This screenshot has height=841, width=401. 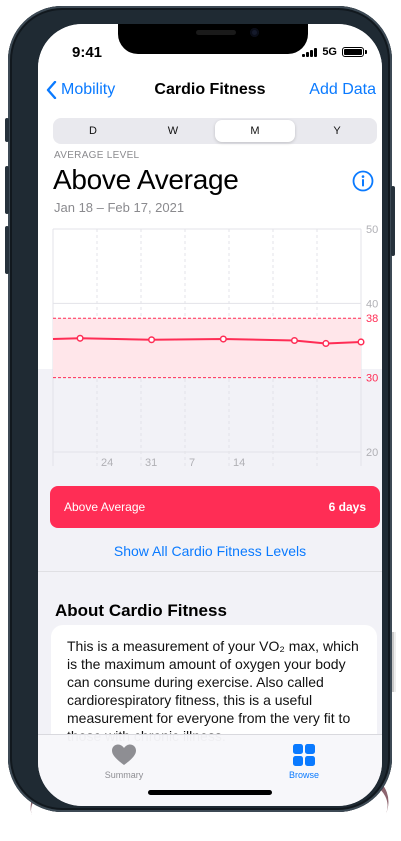 I want to click on chart-x-tick-label: 14, so click(x=239, y=463).